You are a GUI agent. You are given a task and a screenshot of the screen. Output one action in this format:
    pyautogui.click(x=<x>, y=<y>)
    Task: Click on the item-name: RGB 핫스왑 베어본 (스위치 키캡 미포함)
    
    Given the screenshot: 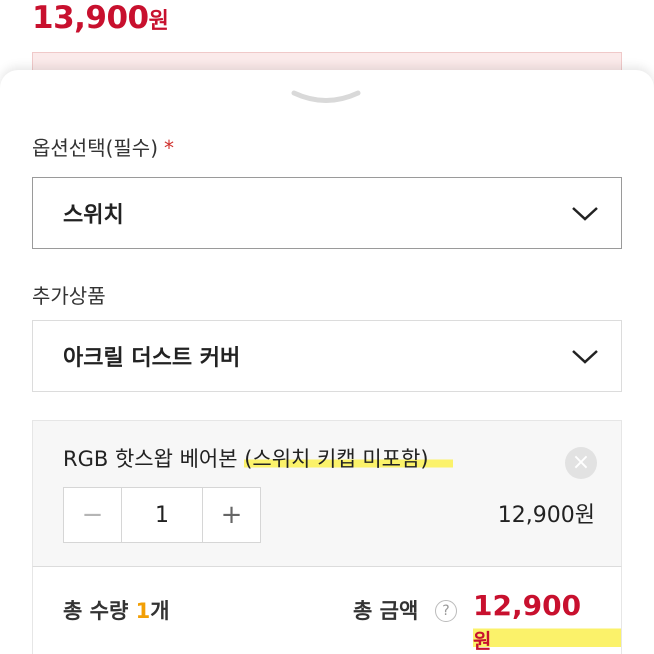 What is the action you would take?
    pyautogui.click(x=258, y=458)
    